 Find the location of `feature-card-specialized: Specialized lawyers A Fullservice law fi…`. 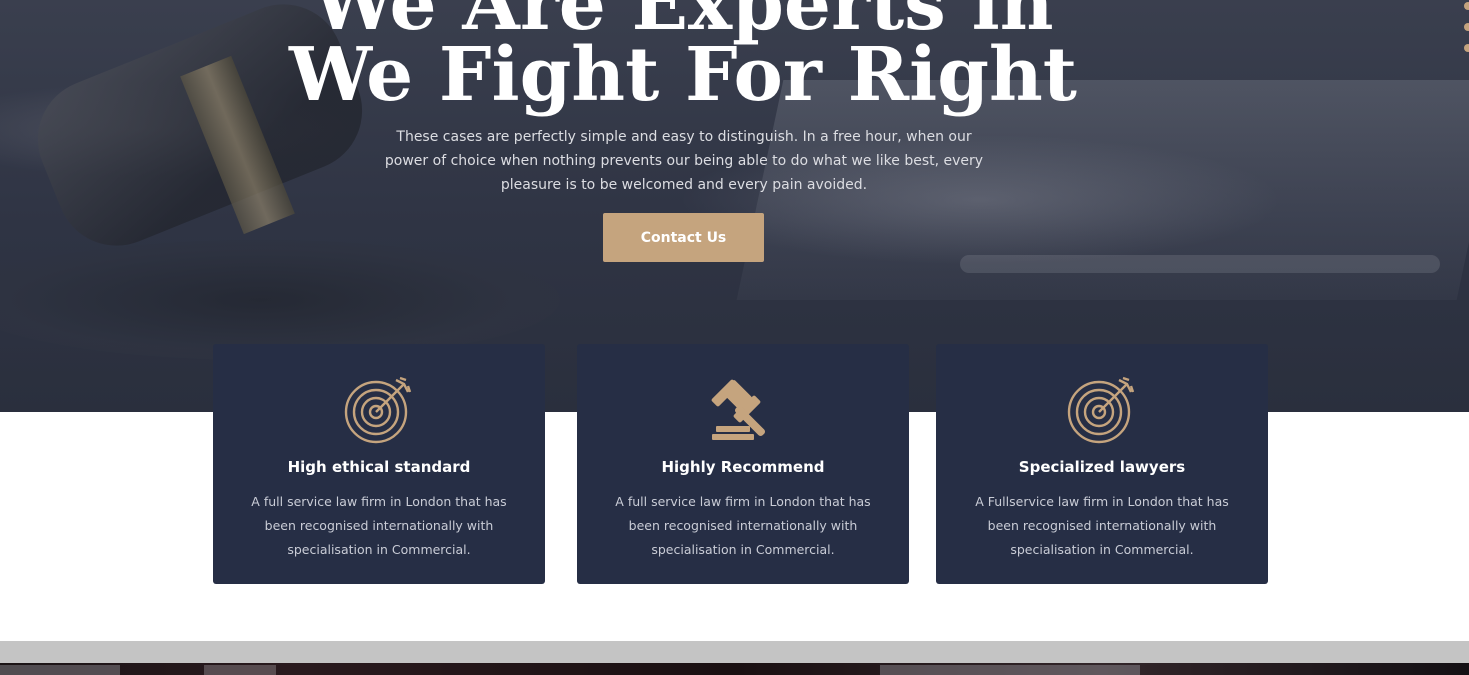

feature-card-specialized: Specialized lawyers A Fullservice law fi… is located at coordinates (1102, 464).